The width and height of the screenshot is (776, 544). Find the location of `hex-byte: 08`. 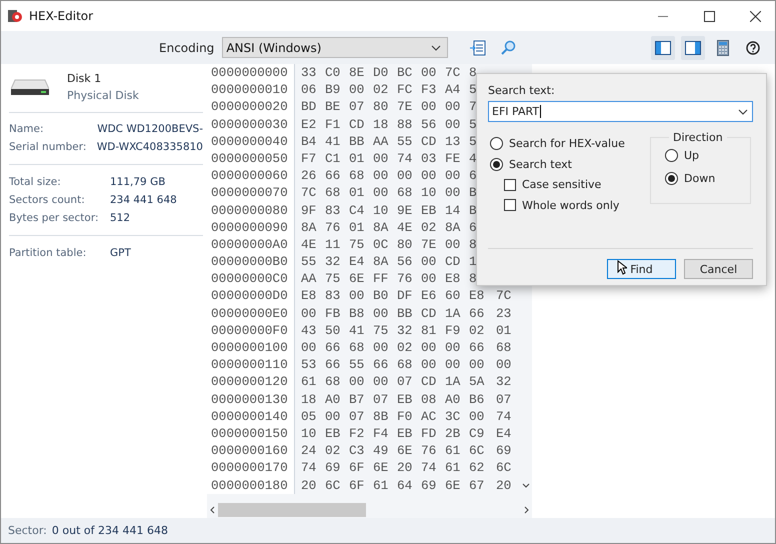

hex-byte: 08 is located at coordinates (429, 399).